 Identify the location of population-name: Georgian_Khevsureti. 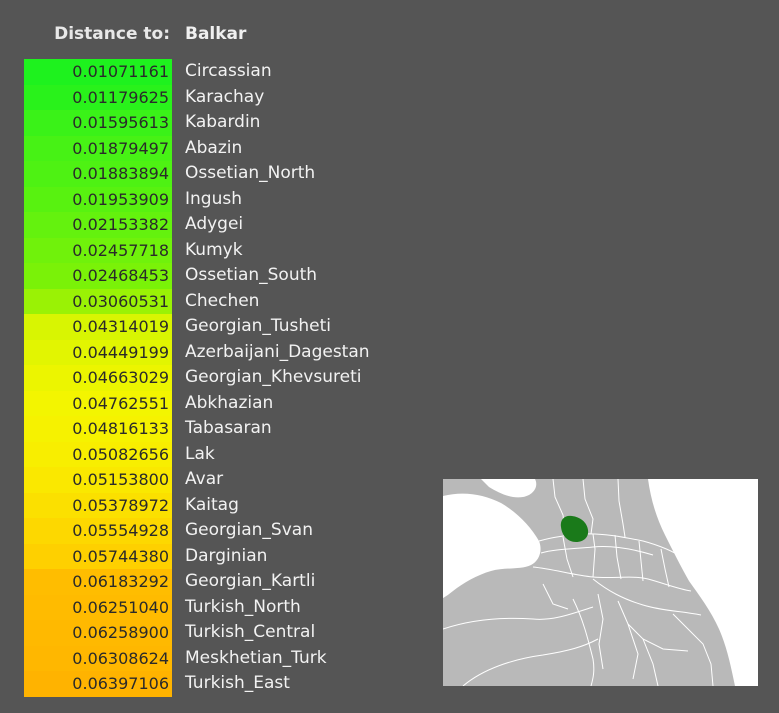
(273, 377).